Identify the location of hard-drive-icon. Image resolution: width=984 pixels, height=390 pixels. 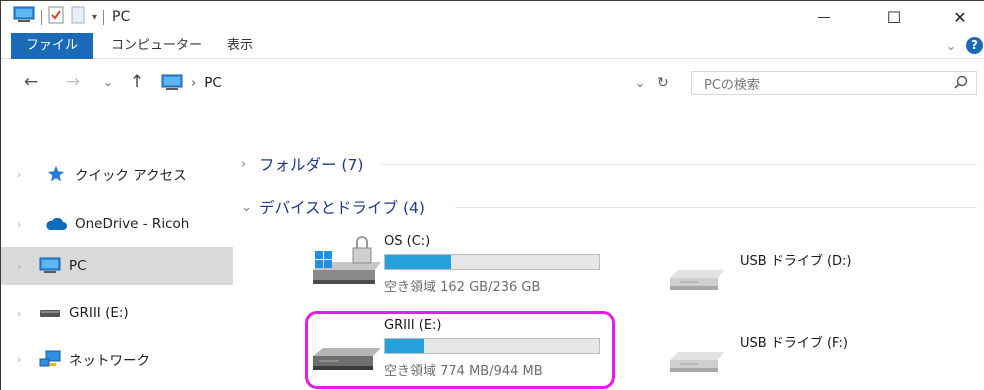
(346, 348).